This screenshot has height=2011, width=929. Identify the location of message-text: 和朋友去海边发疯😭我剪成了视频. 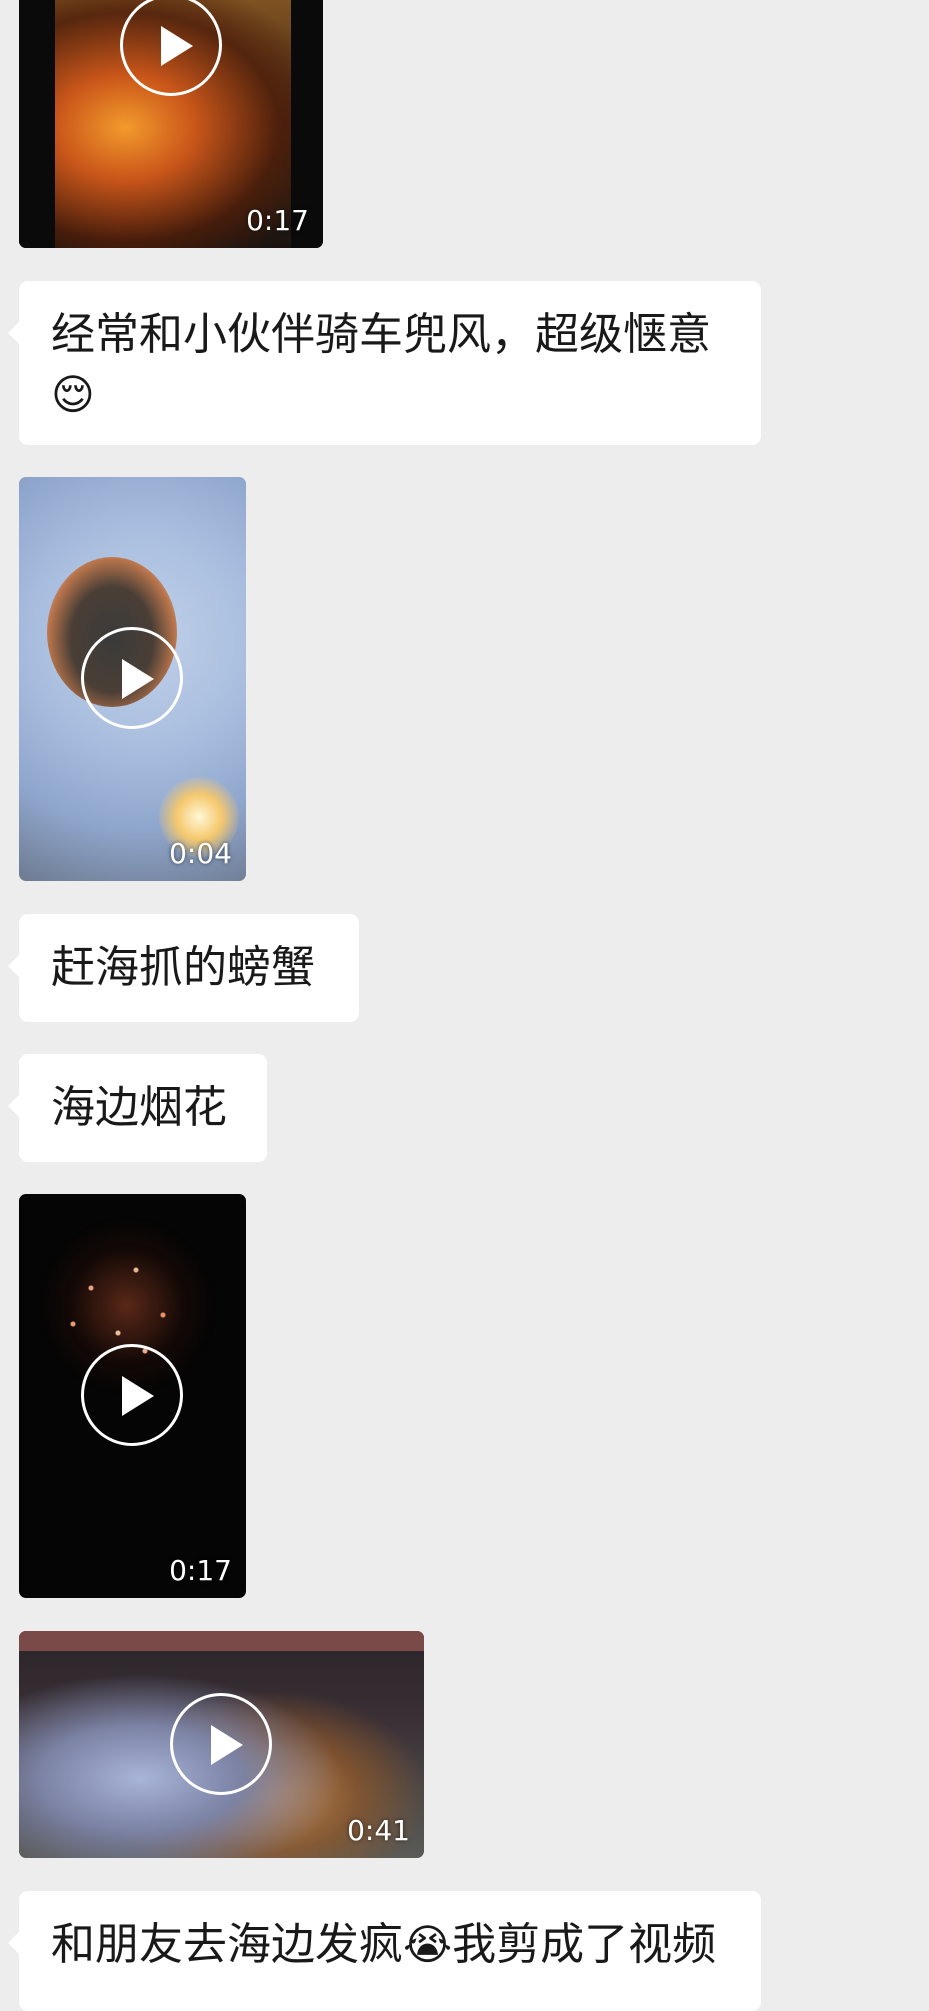
(390, 1945).